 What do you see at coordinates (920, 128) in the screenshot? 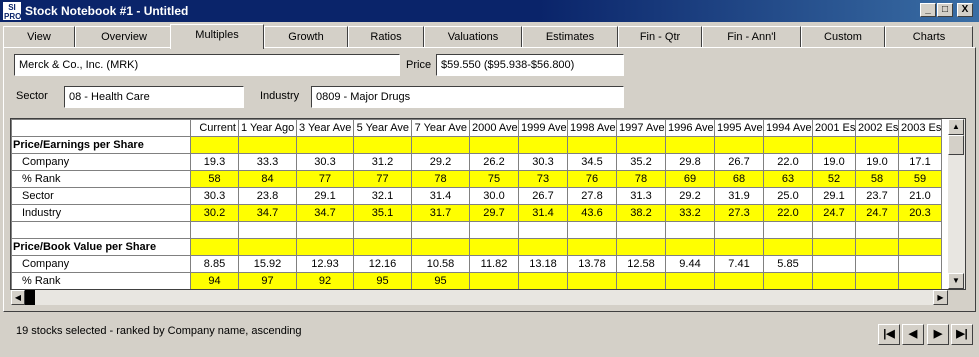
I see `column-header: 2003 Est` at bounding box center [920, 128].